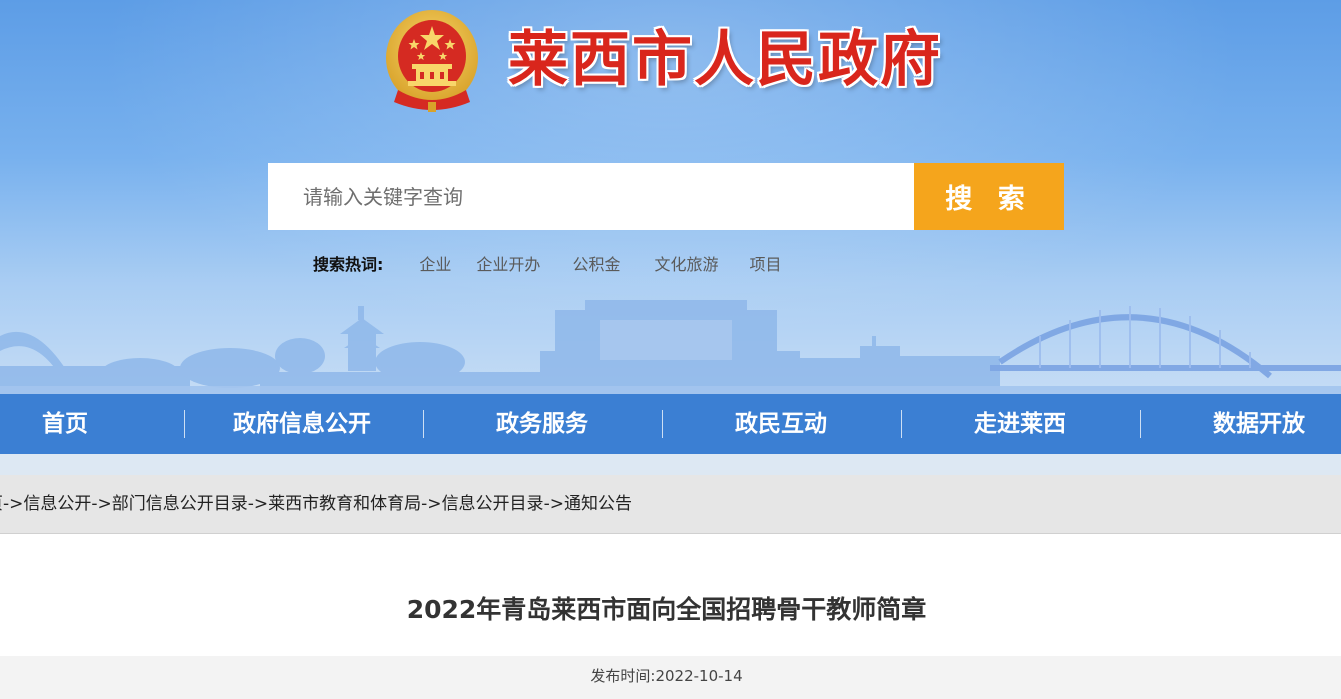  What do you see at coordinates (686, 263) in the screenshot?
I see `hot-word-link: 文化旅游` at bounding box center [686, 263].